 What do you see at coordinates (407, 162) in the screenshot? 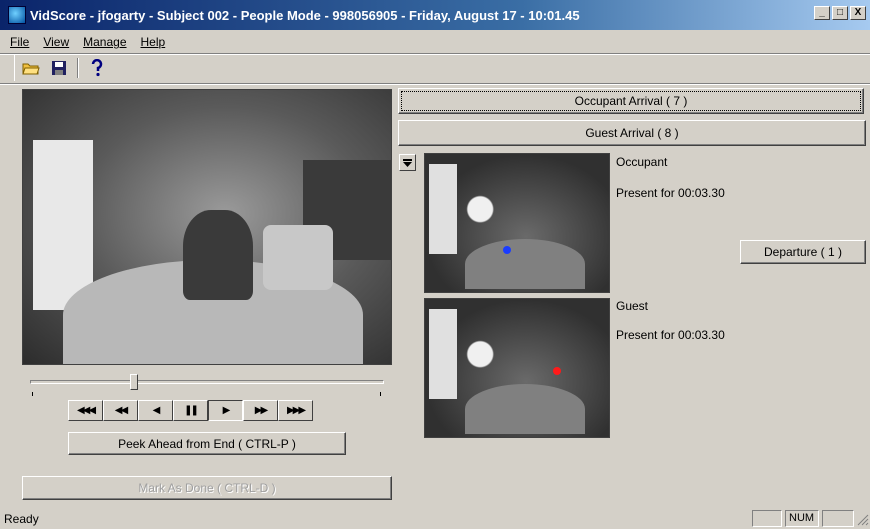
I see `collapse-chevron-icon` at bounding box center [407, 162].